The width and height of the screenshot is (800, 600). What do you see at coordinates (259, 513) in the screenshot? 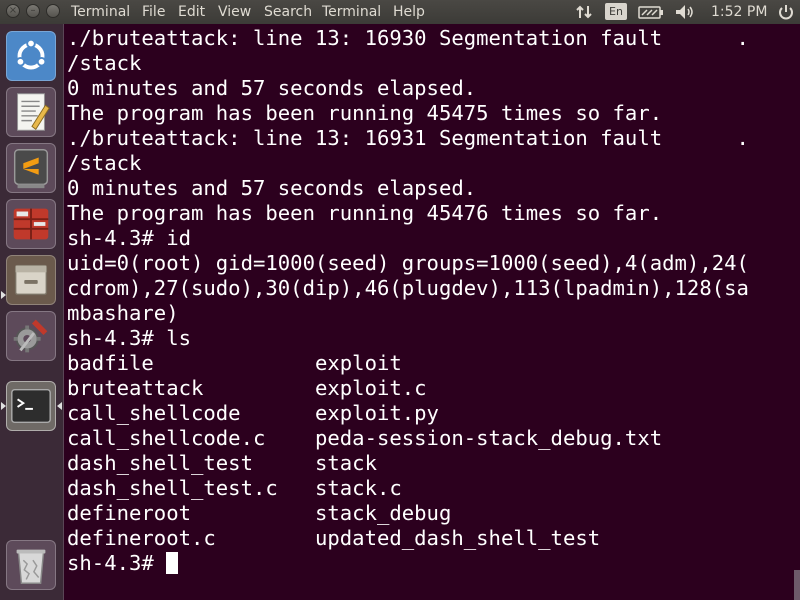
I see `terminal-line: defineroot stack_debug` at bounding box center [259, 513].